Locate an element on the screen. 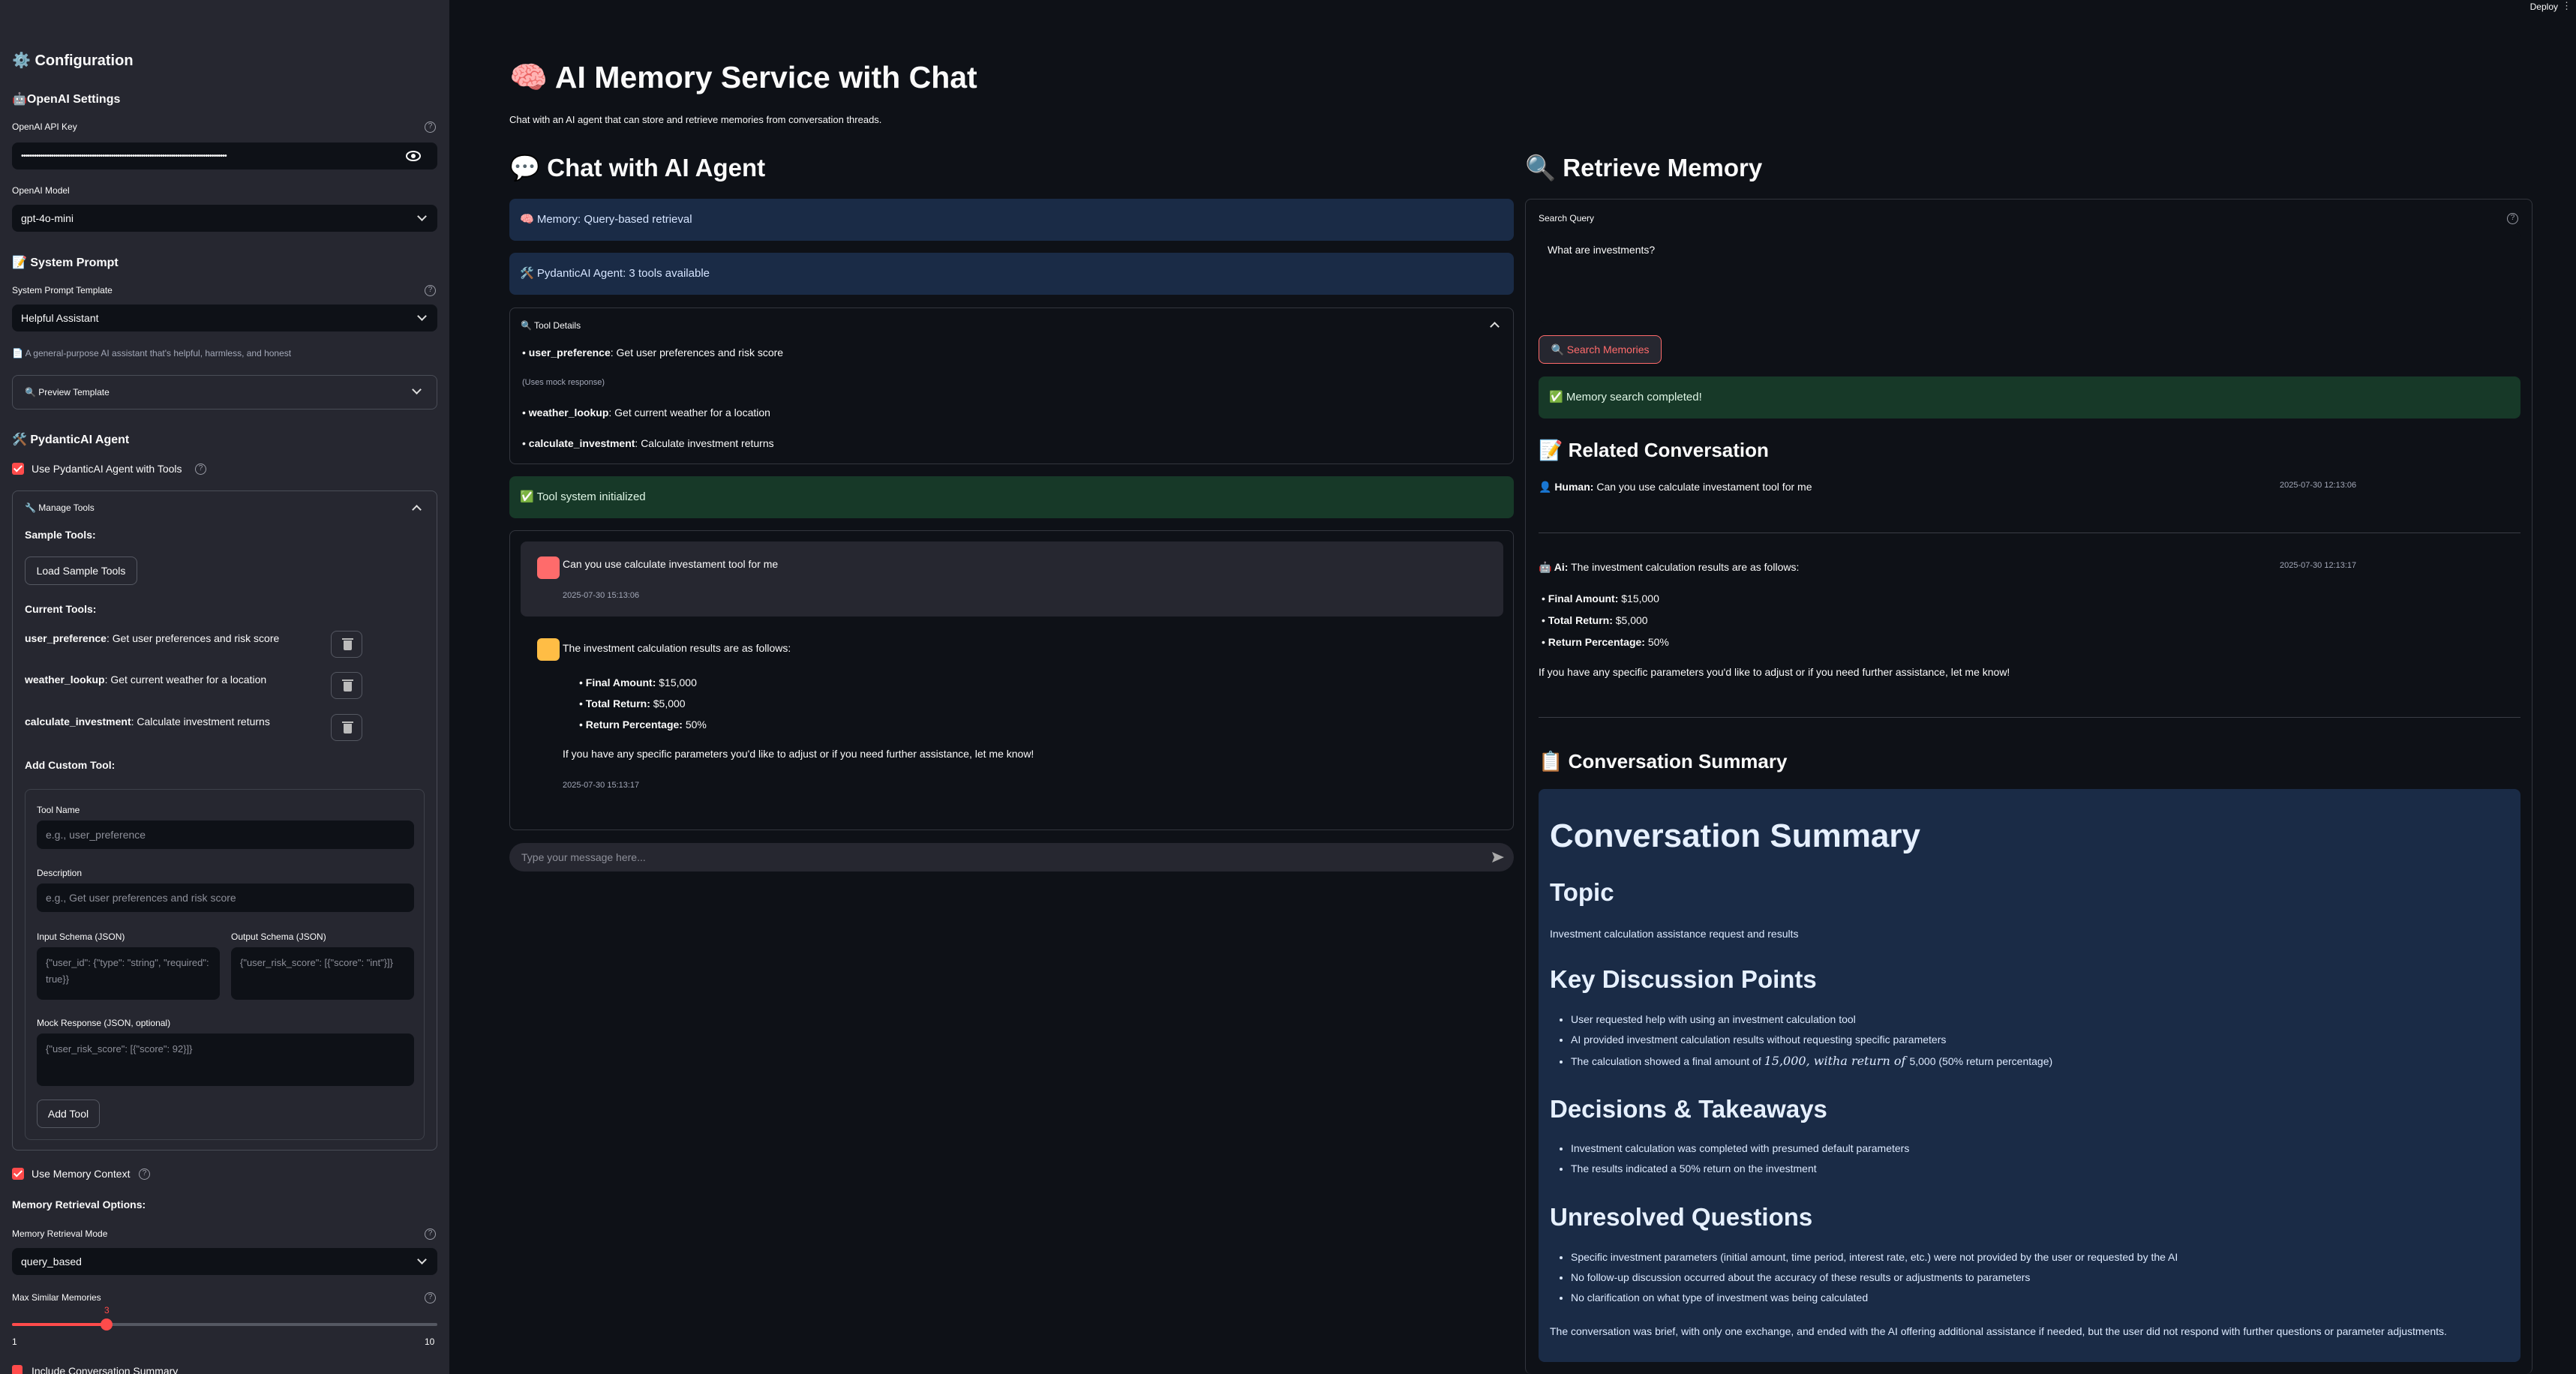 This screenshot has height=1374, width=2576. mock-note: (Uses mock response) is located at coordinates (563, 382).